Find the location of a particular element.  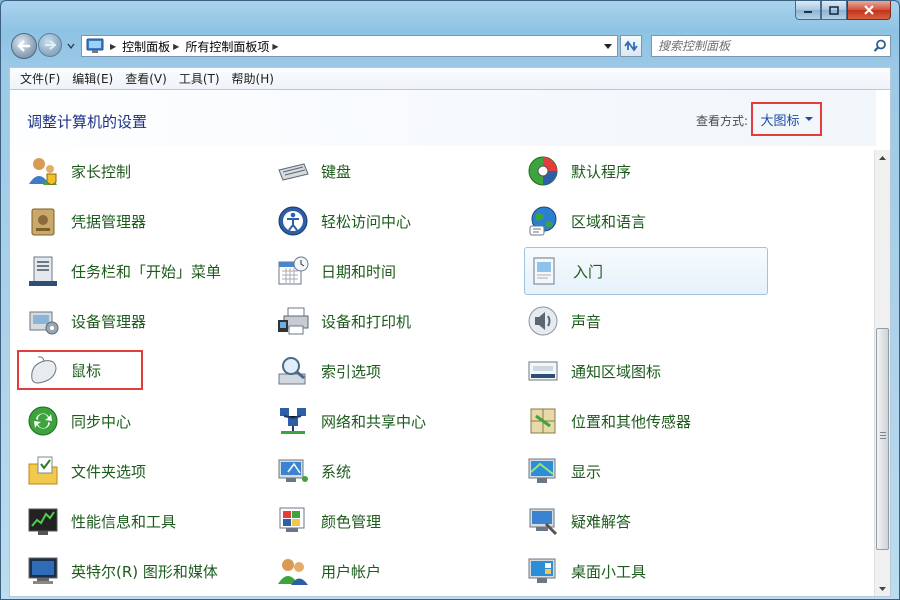

menu-bar: 文件(F) 编辑(E) 查看(V) 工具(T) 帮助(H) is located at coordinates (450, 78).